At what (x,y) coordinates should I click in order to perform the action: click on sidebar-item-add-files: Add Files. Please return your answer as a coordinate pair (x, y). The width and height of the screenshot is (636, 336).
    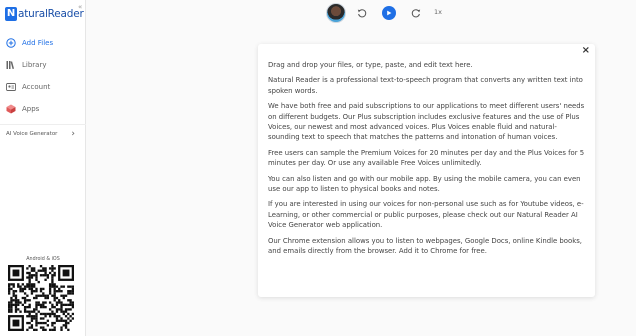
    Looking at the image, I should click on (43, 43).